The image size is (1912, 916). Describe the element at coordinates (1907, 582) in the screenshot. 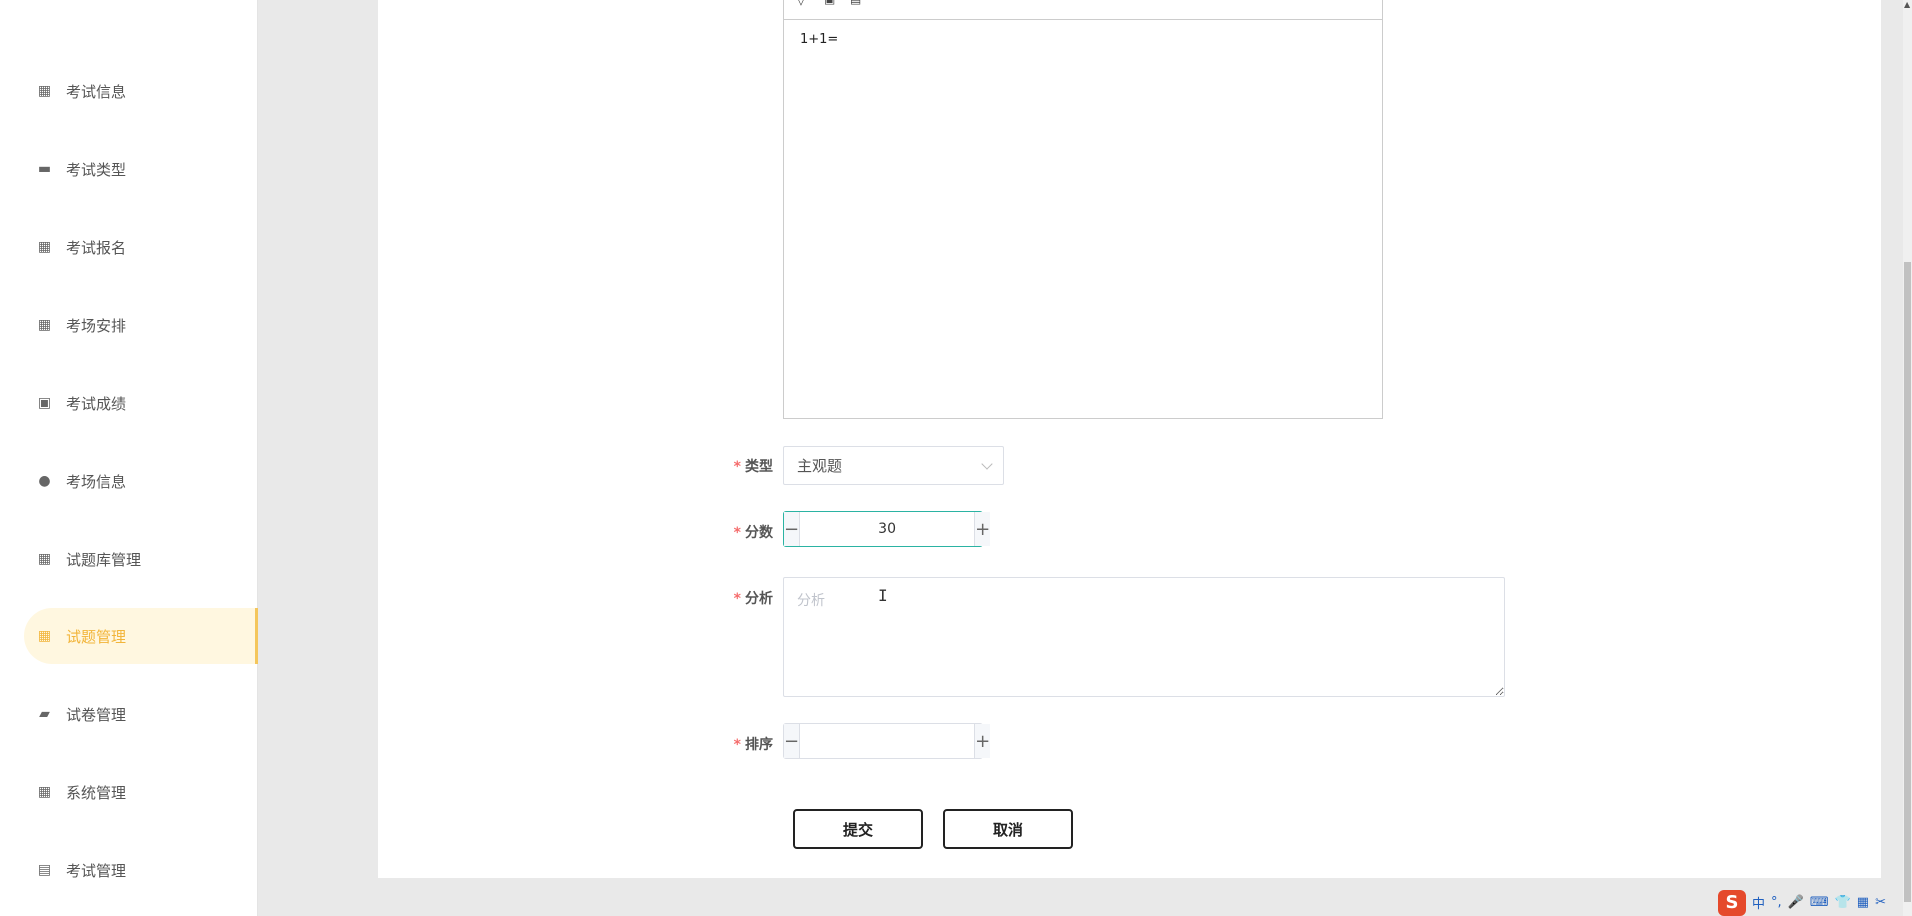

I see `scrollbar-thumb` at that location.